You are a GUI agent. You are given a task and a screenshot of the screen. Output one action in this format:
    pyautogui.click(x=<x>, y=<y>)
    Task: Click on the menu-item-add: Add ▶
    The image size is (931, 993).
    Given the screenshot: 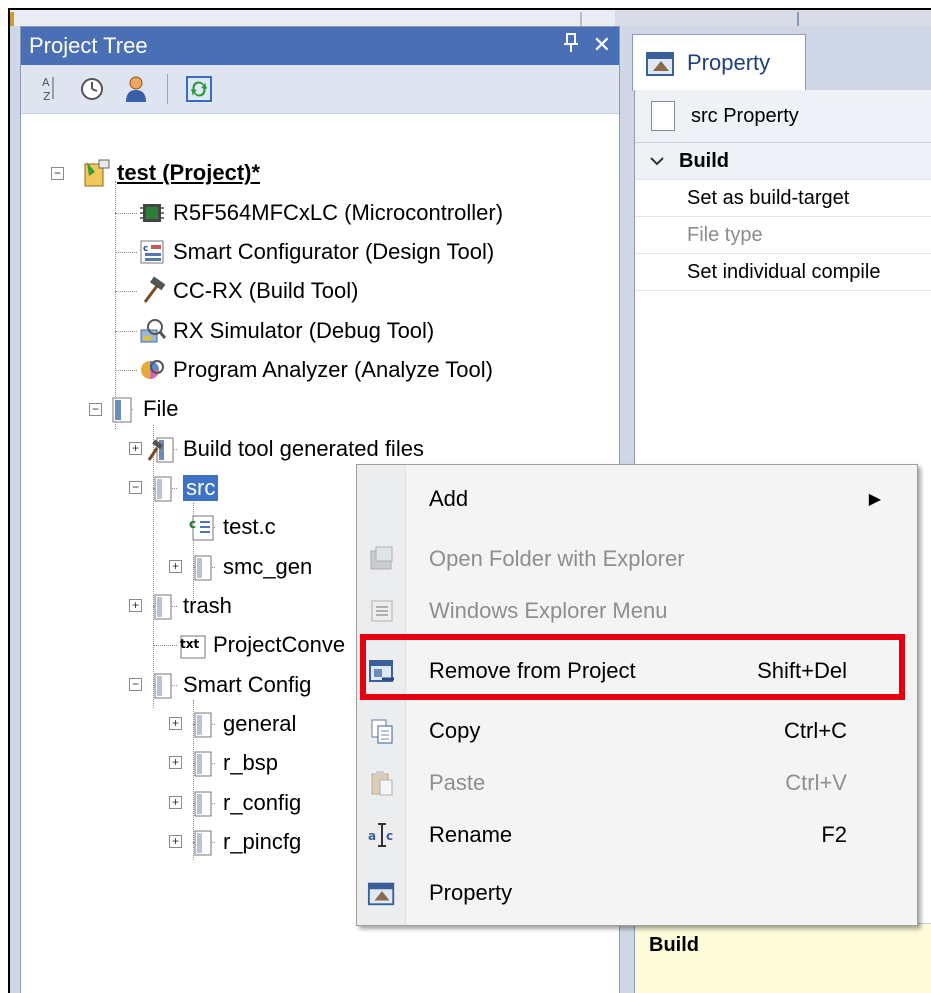 What is the action you would take?
    pyautogui.click(x=637, y=499)
    